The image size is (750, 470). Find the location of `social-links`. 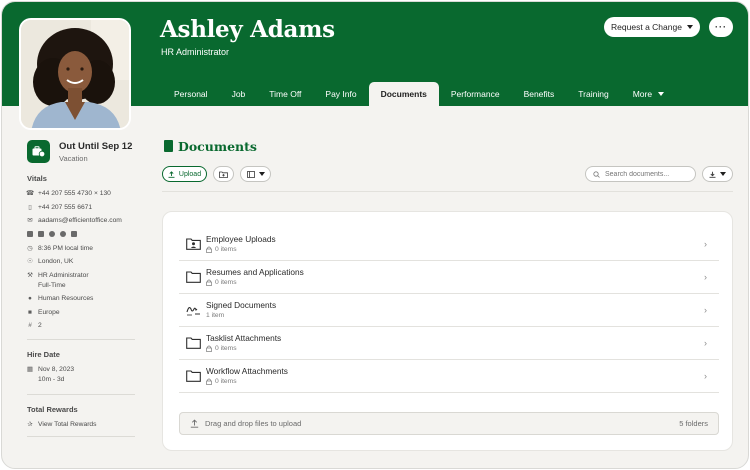

social-links is located at coordinates (52, 234).